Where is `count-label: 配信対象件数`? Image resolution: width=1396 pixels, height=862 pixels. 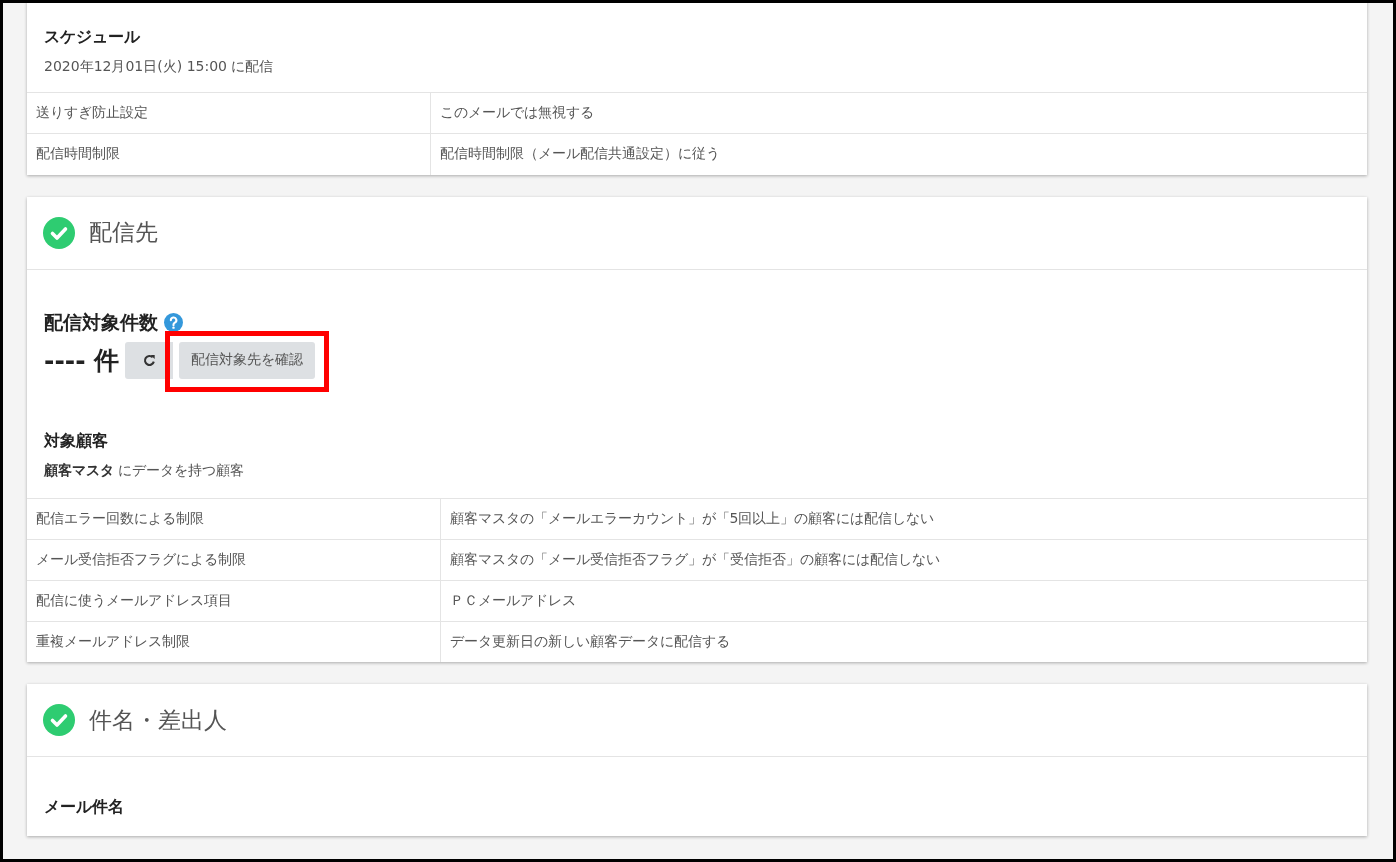
count-label: 配信対象件数 is located at coordinates (101, 322).